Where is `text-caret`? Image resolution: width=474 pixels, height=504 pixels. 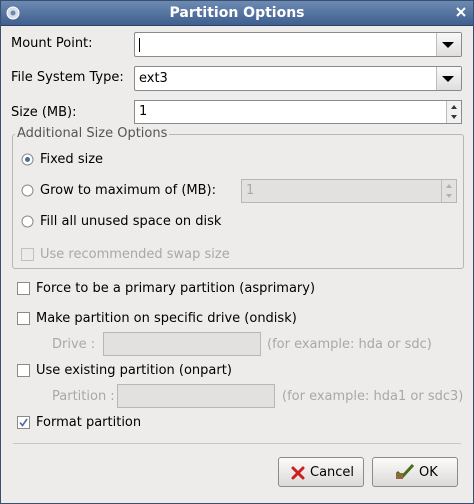
text-caret is located at coordinates (139, 45).